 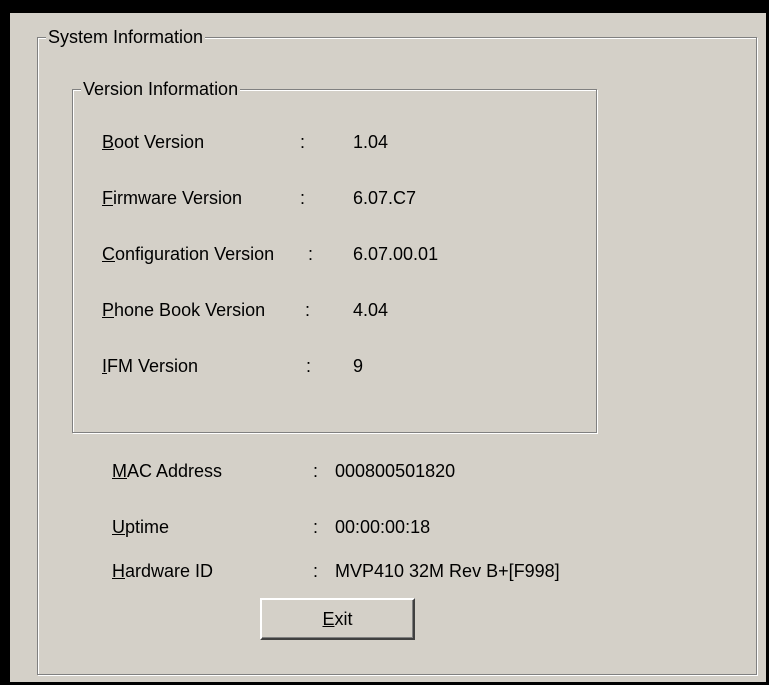 I want to click on exit-button: Exit, so click(x=337, y=619).